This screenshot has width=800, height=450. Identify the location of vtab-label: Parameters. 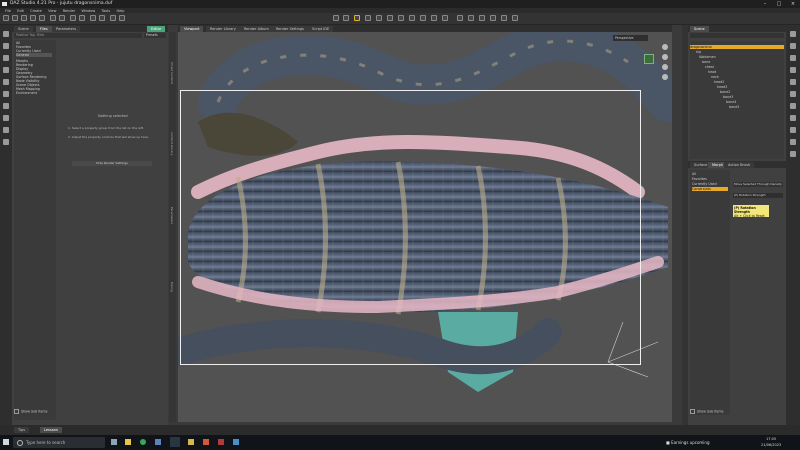
(172, 215).